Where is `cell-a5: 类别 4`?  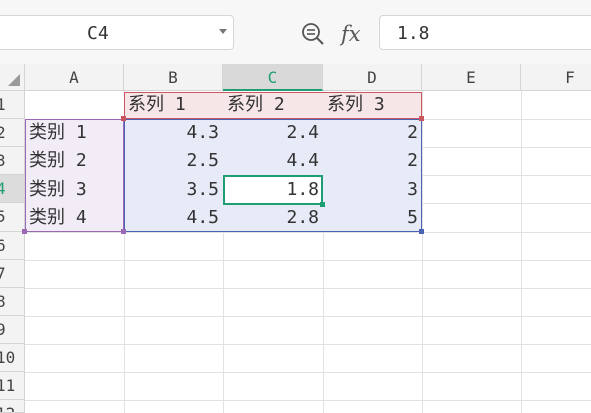 cell-a5: 类别 4 is located at coordinates (74, 218).